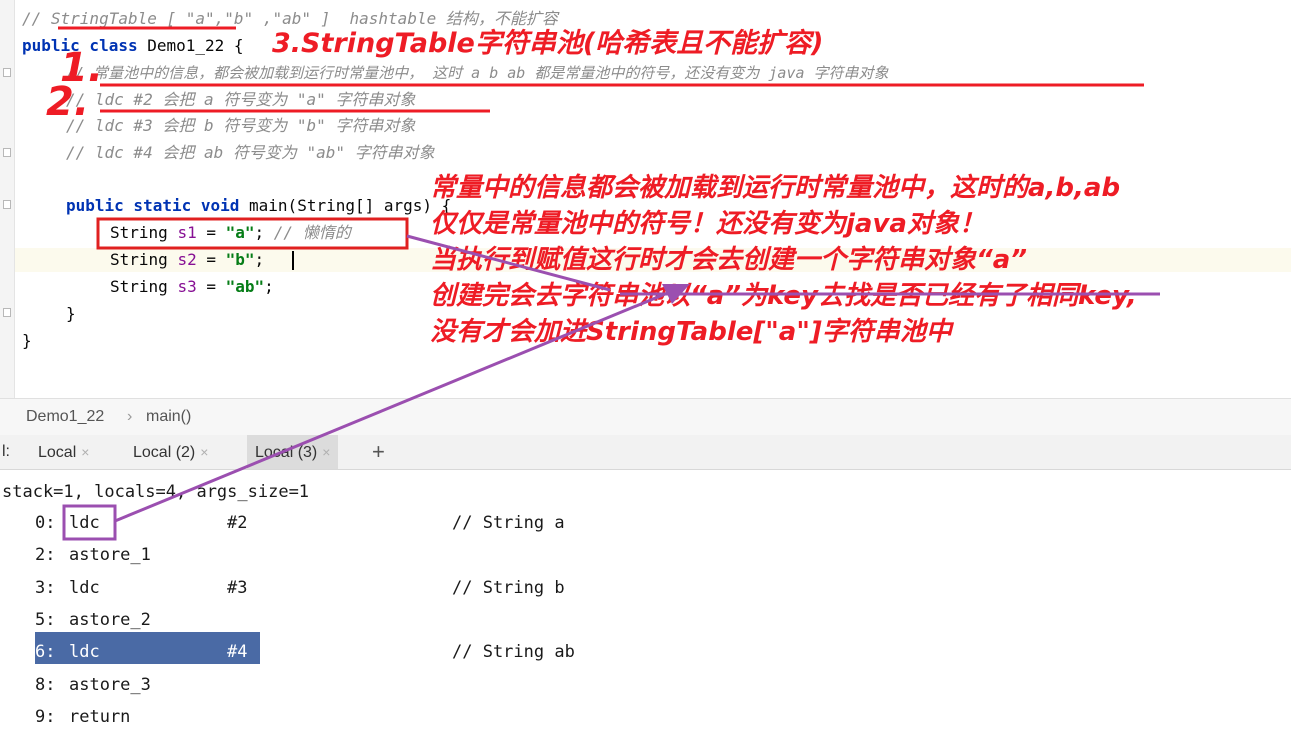  Describe the element at coordinates (6, 451) in the screenshot. I see `terminal-label: l:` at that location.